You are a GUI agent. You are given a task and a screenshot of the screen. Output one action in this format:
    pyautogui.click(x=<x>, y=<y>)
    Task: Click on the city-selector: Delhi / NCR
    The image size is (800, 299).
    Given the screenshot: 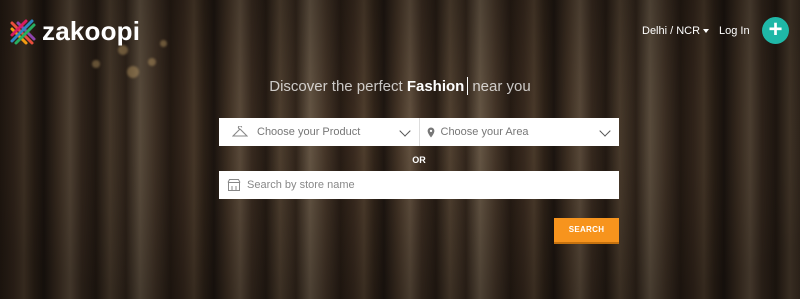 What is the action you would take?
    pyautogui.click(x=676, y=31)
    